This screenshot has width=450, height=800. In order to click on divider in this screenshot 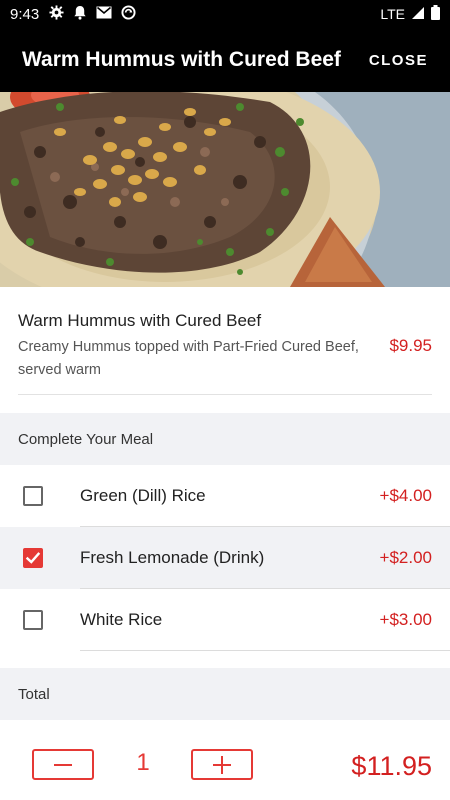, I will do `click(265, 650)`.